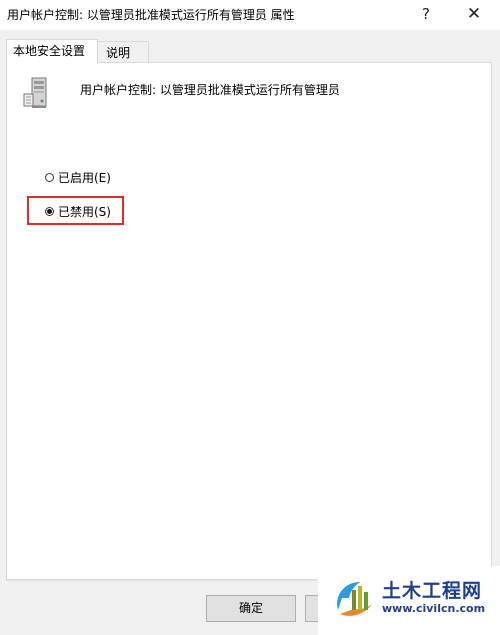 This screenshot has height=635, width=500. I want to click on help-button: ?, so click(426, 15).